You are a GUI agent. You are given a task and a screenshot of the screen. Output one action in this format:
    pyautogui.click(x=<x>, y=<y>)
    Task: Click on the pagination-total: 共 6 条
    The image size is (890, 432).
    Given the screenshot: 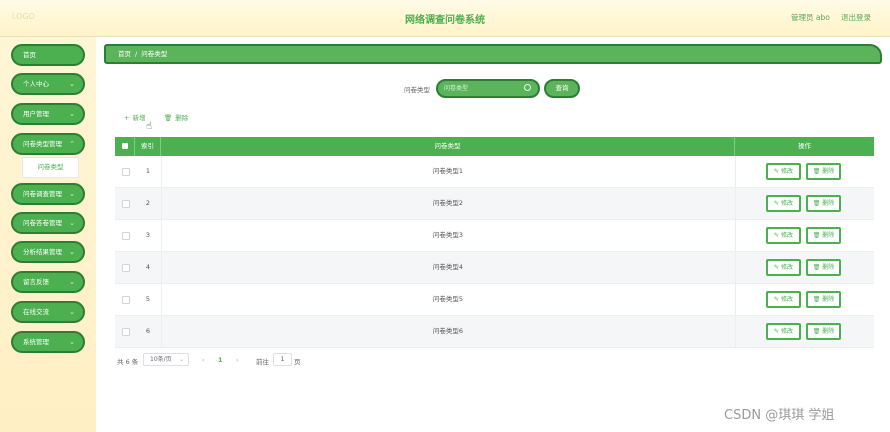 What is the action you would take?
    pyautogui.click(x=128, y=362)
    